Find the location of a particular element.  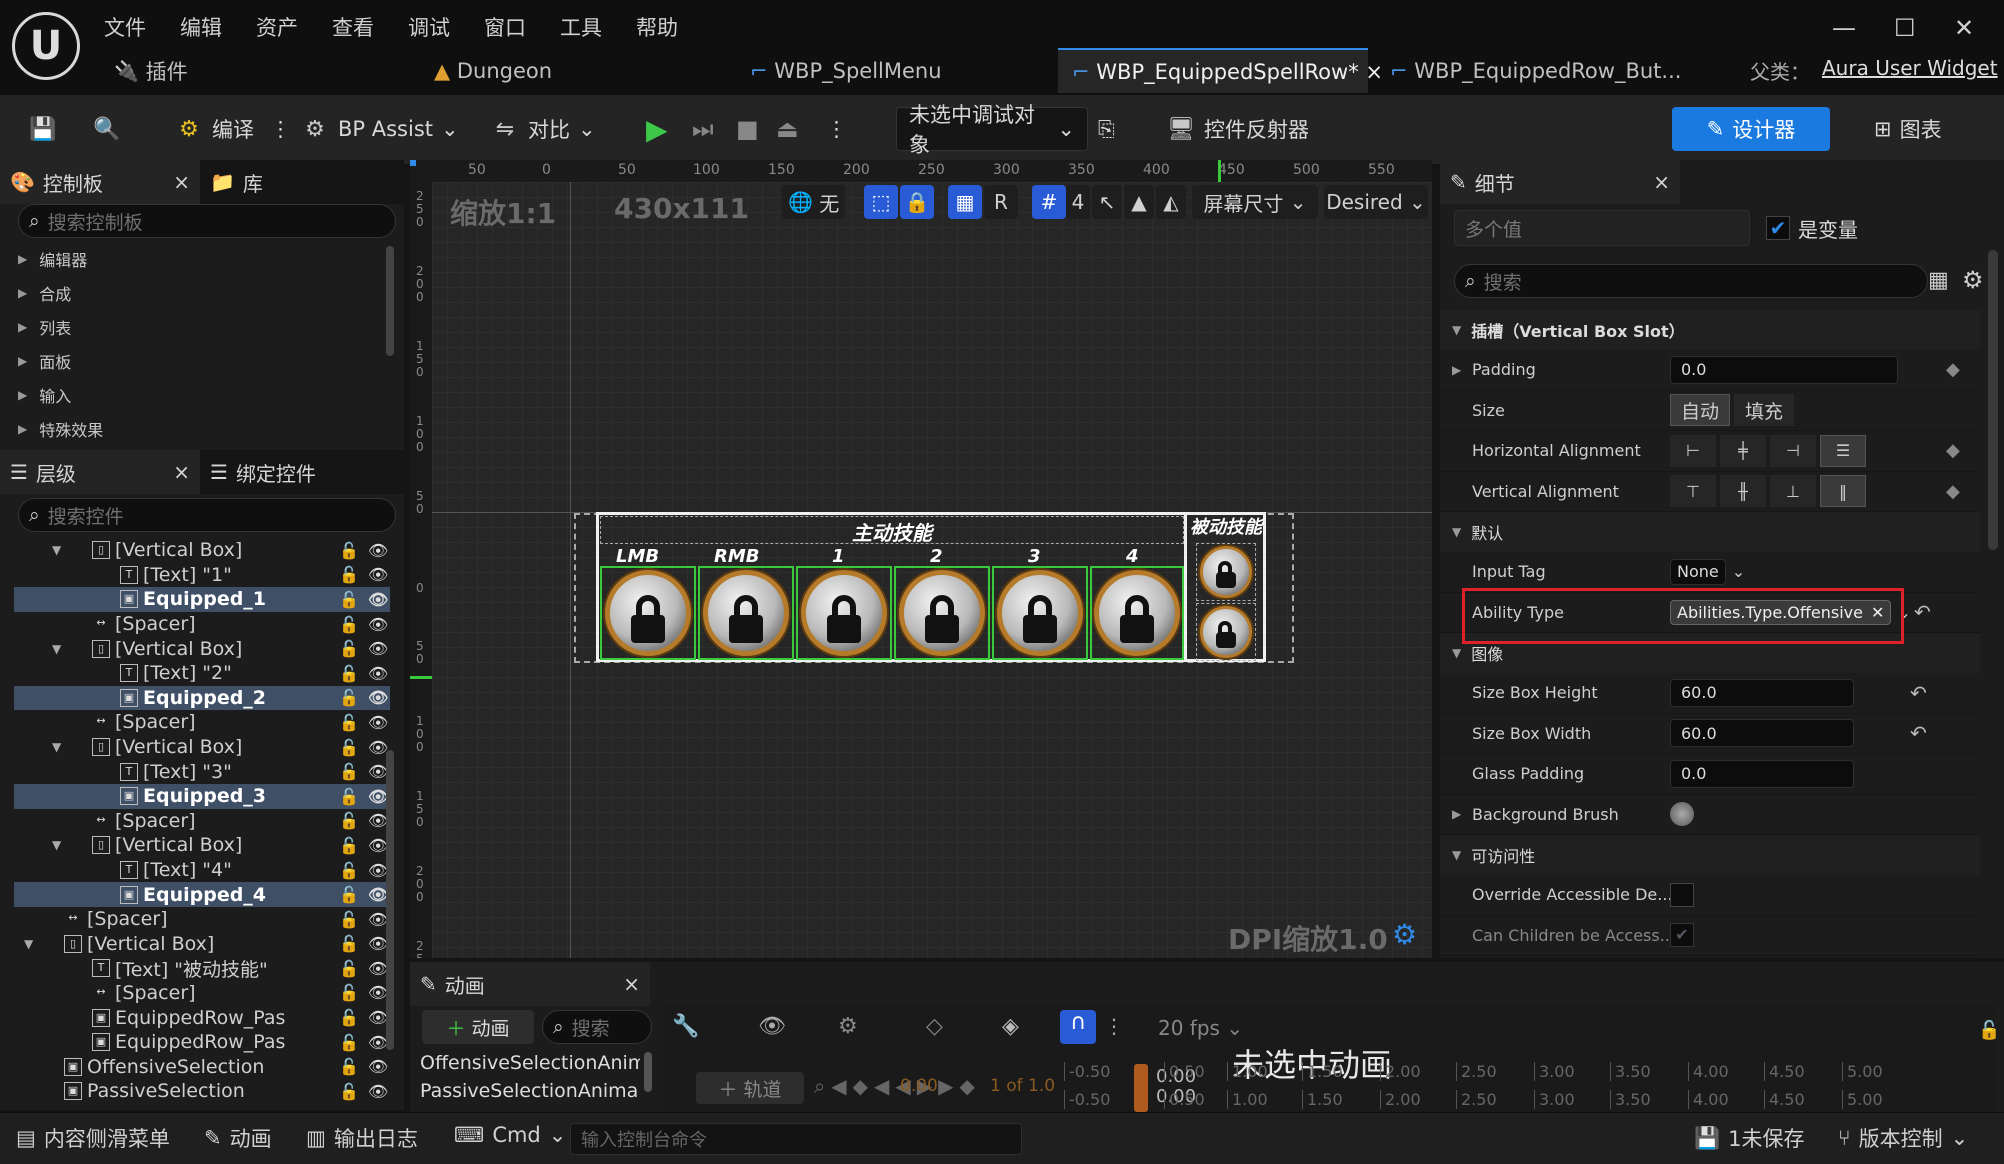

grid-size-value: 4 is located at coordinates (1078, 202).